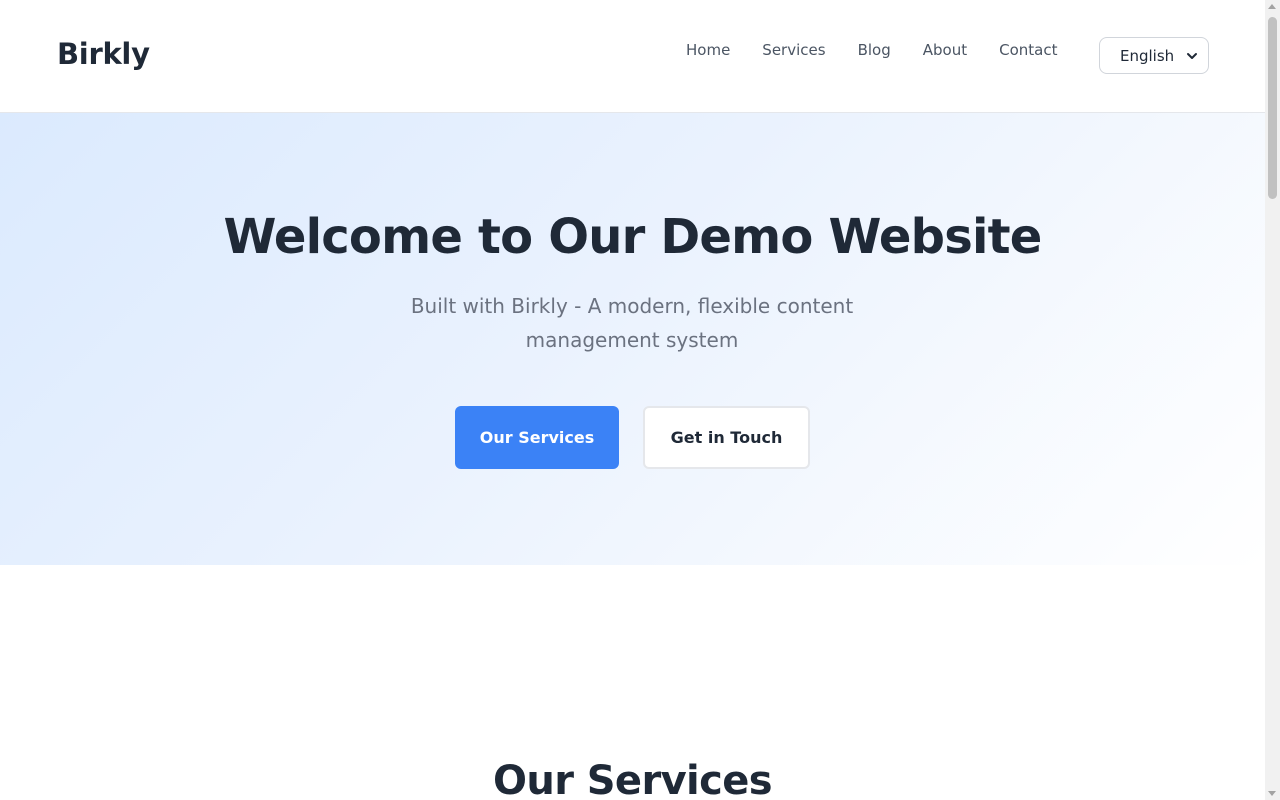  I want to click on hero-title: Welcome to Our Demo Website, so click(632, 237).